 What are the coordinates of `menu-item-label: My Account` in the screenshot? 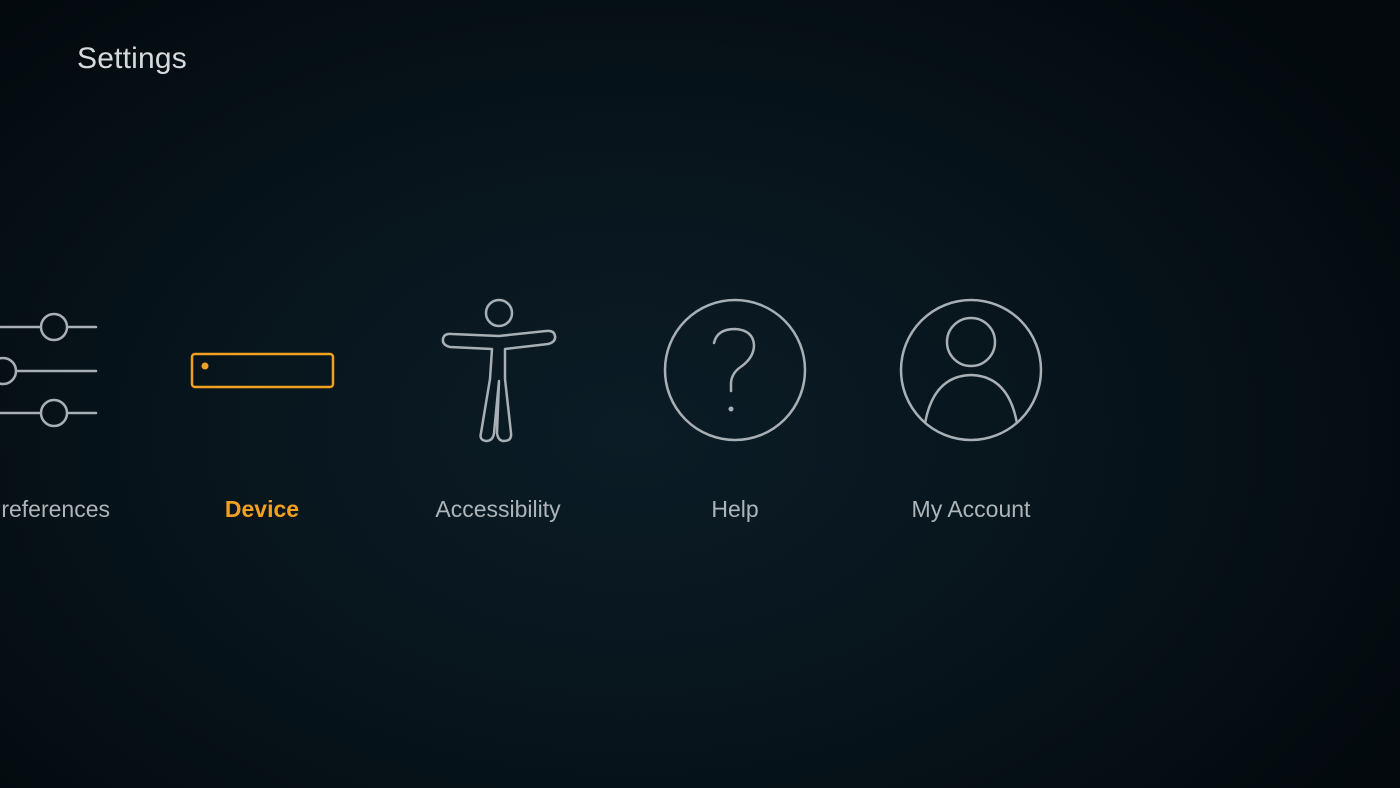 It's located at (971, 509).